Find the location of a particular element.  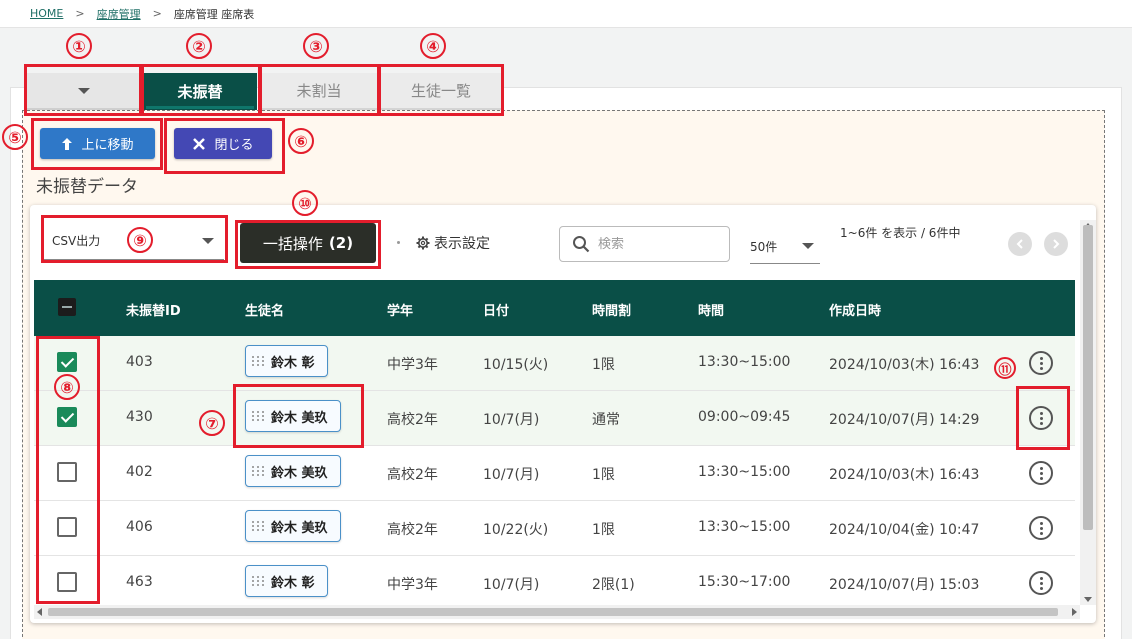

breadcrumb-current: 座席管理 座席表 is located at coordinates (214, 14).